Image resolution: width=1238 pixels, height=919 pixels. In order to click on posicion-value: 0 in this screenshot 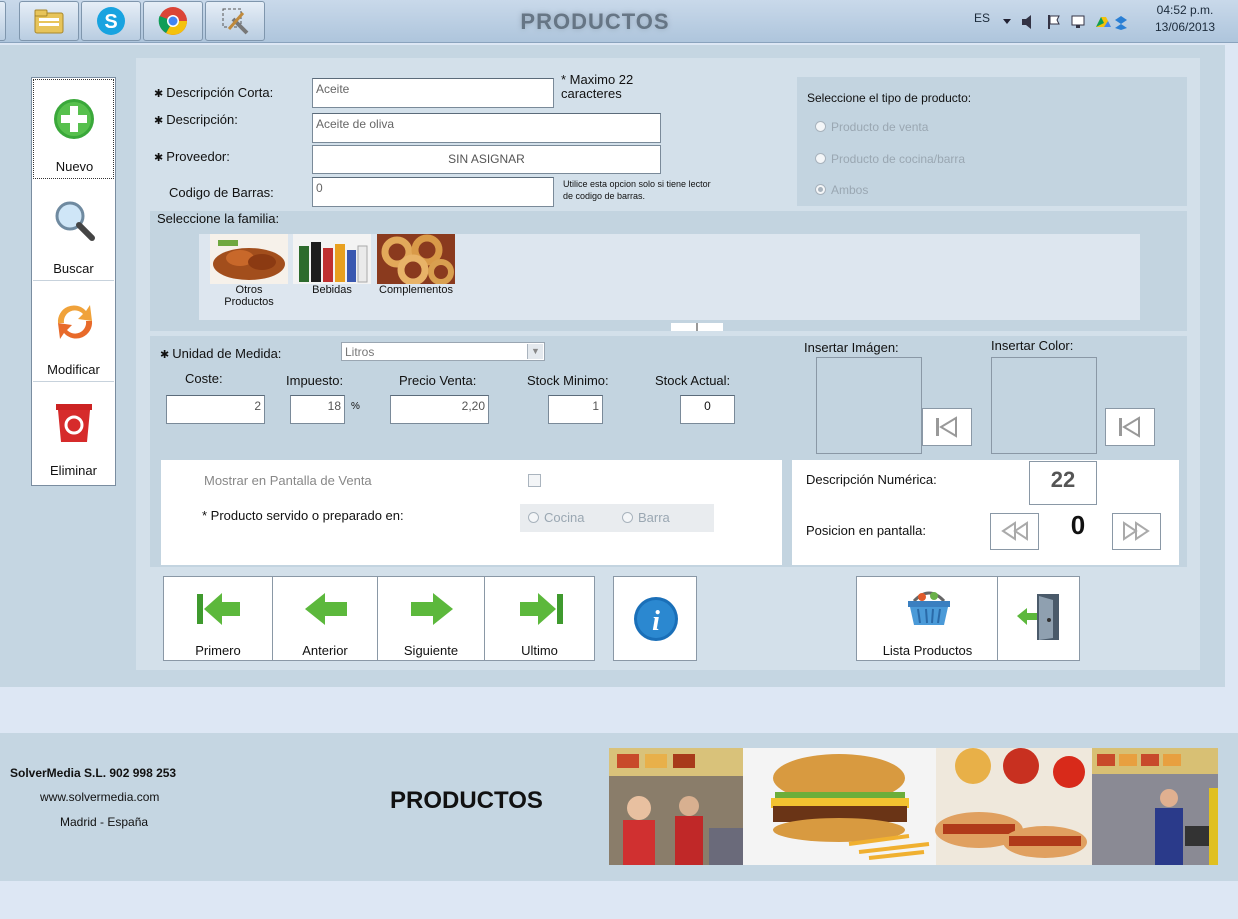, I will do `click(1078, 525)`.